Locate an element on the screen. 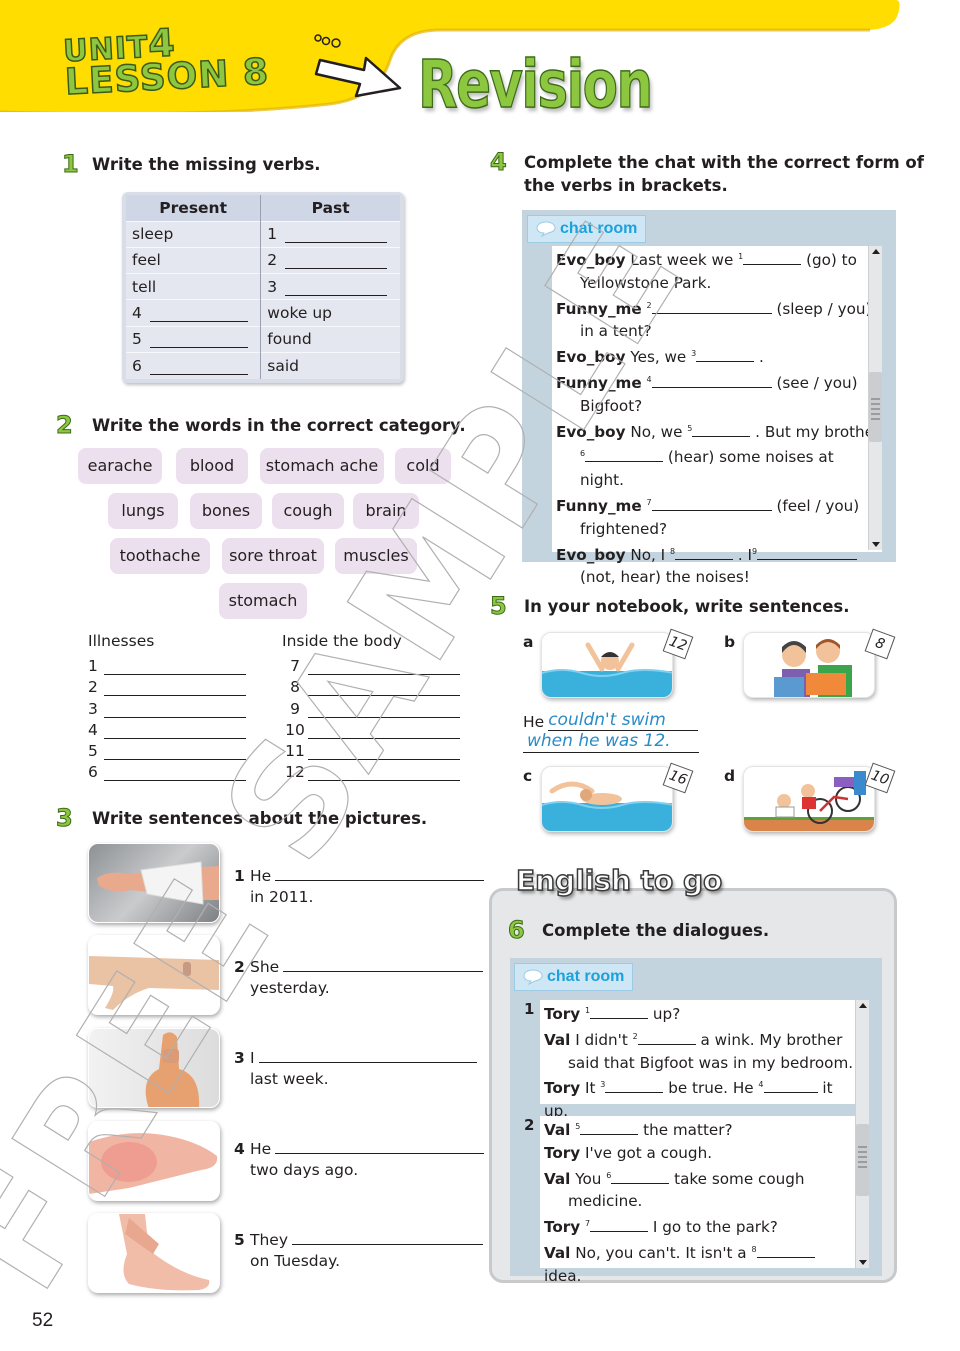  chat-message: Funny_me 4 (see / you) Bigfoot? is located at coordinates (717, 393).